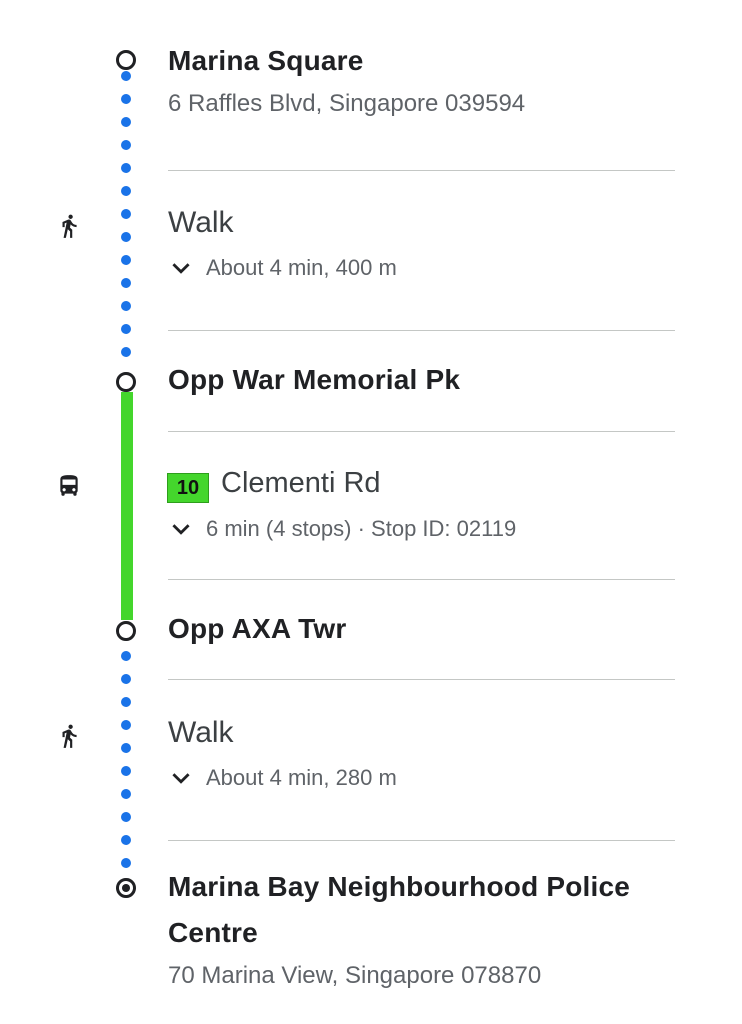 The image size is (742, 1024). Describe the element at coordinates (361, 528) in the screenshot. I see `bus-summary: 6 min (4 stops) · Stop ID: 02119` at that location.